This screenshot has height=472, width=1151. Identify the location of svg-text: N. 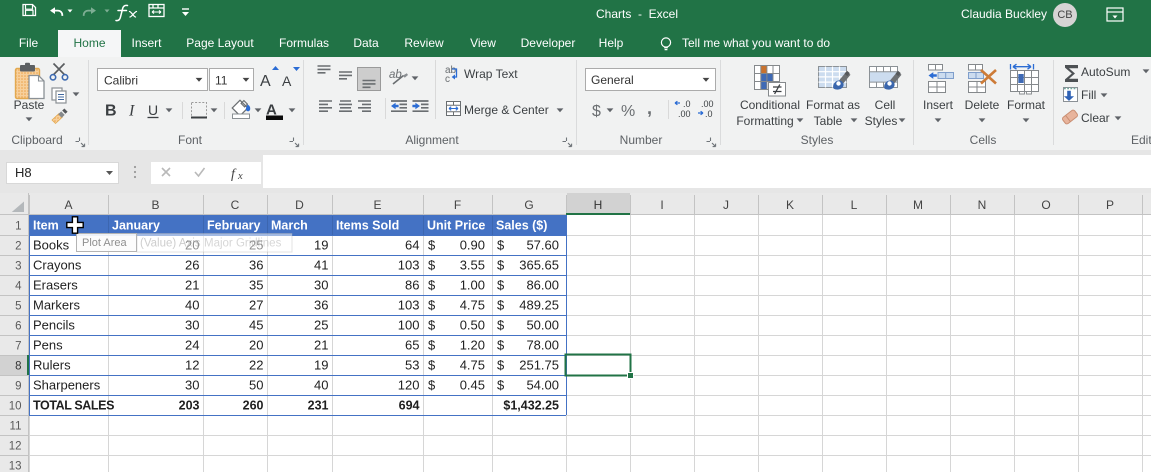
(982, 205).